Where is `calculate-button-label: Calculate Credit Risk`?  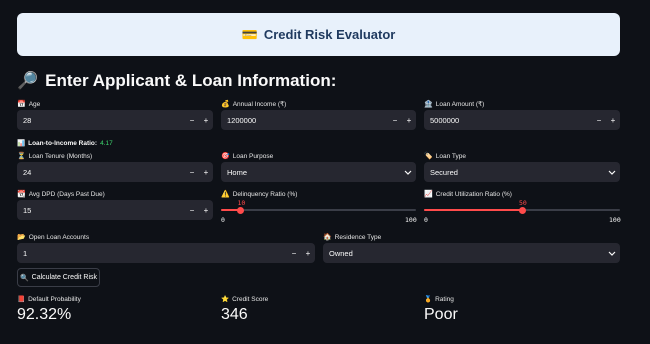 calculate-button-label: Calculate Credit Risk is located at coordinates (64, 277).